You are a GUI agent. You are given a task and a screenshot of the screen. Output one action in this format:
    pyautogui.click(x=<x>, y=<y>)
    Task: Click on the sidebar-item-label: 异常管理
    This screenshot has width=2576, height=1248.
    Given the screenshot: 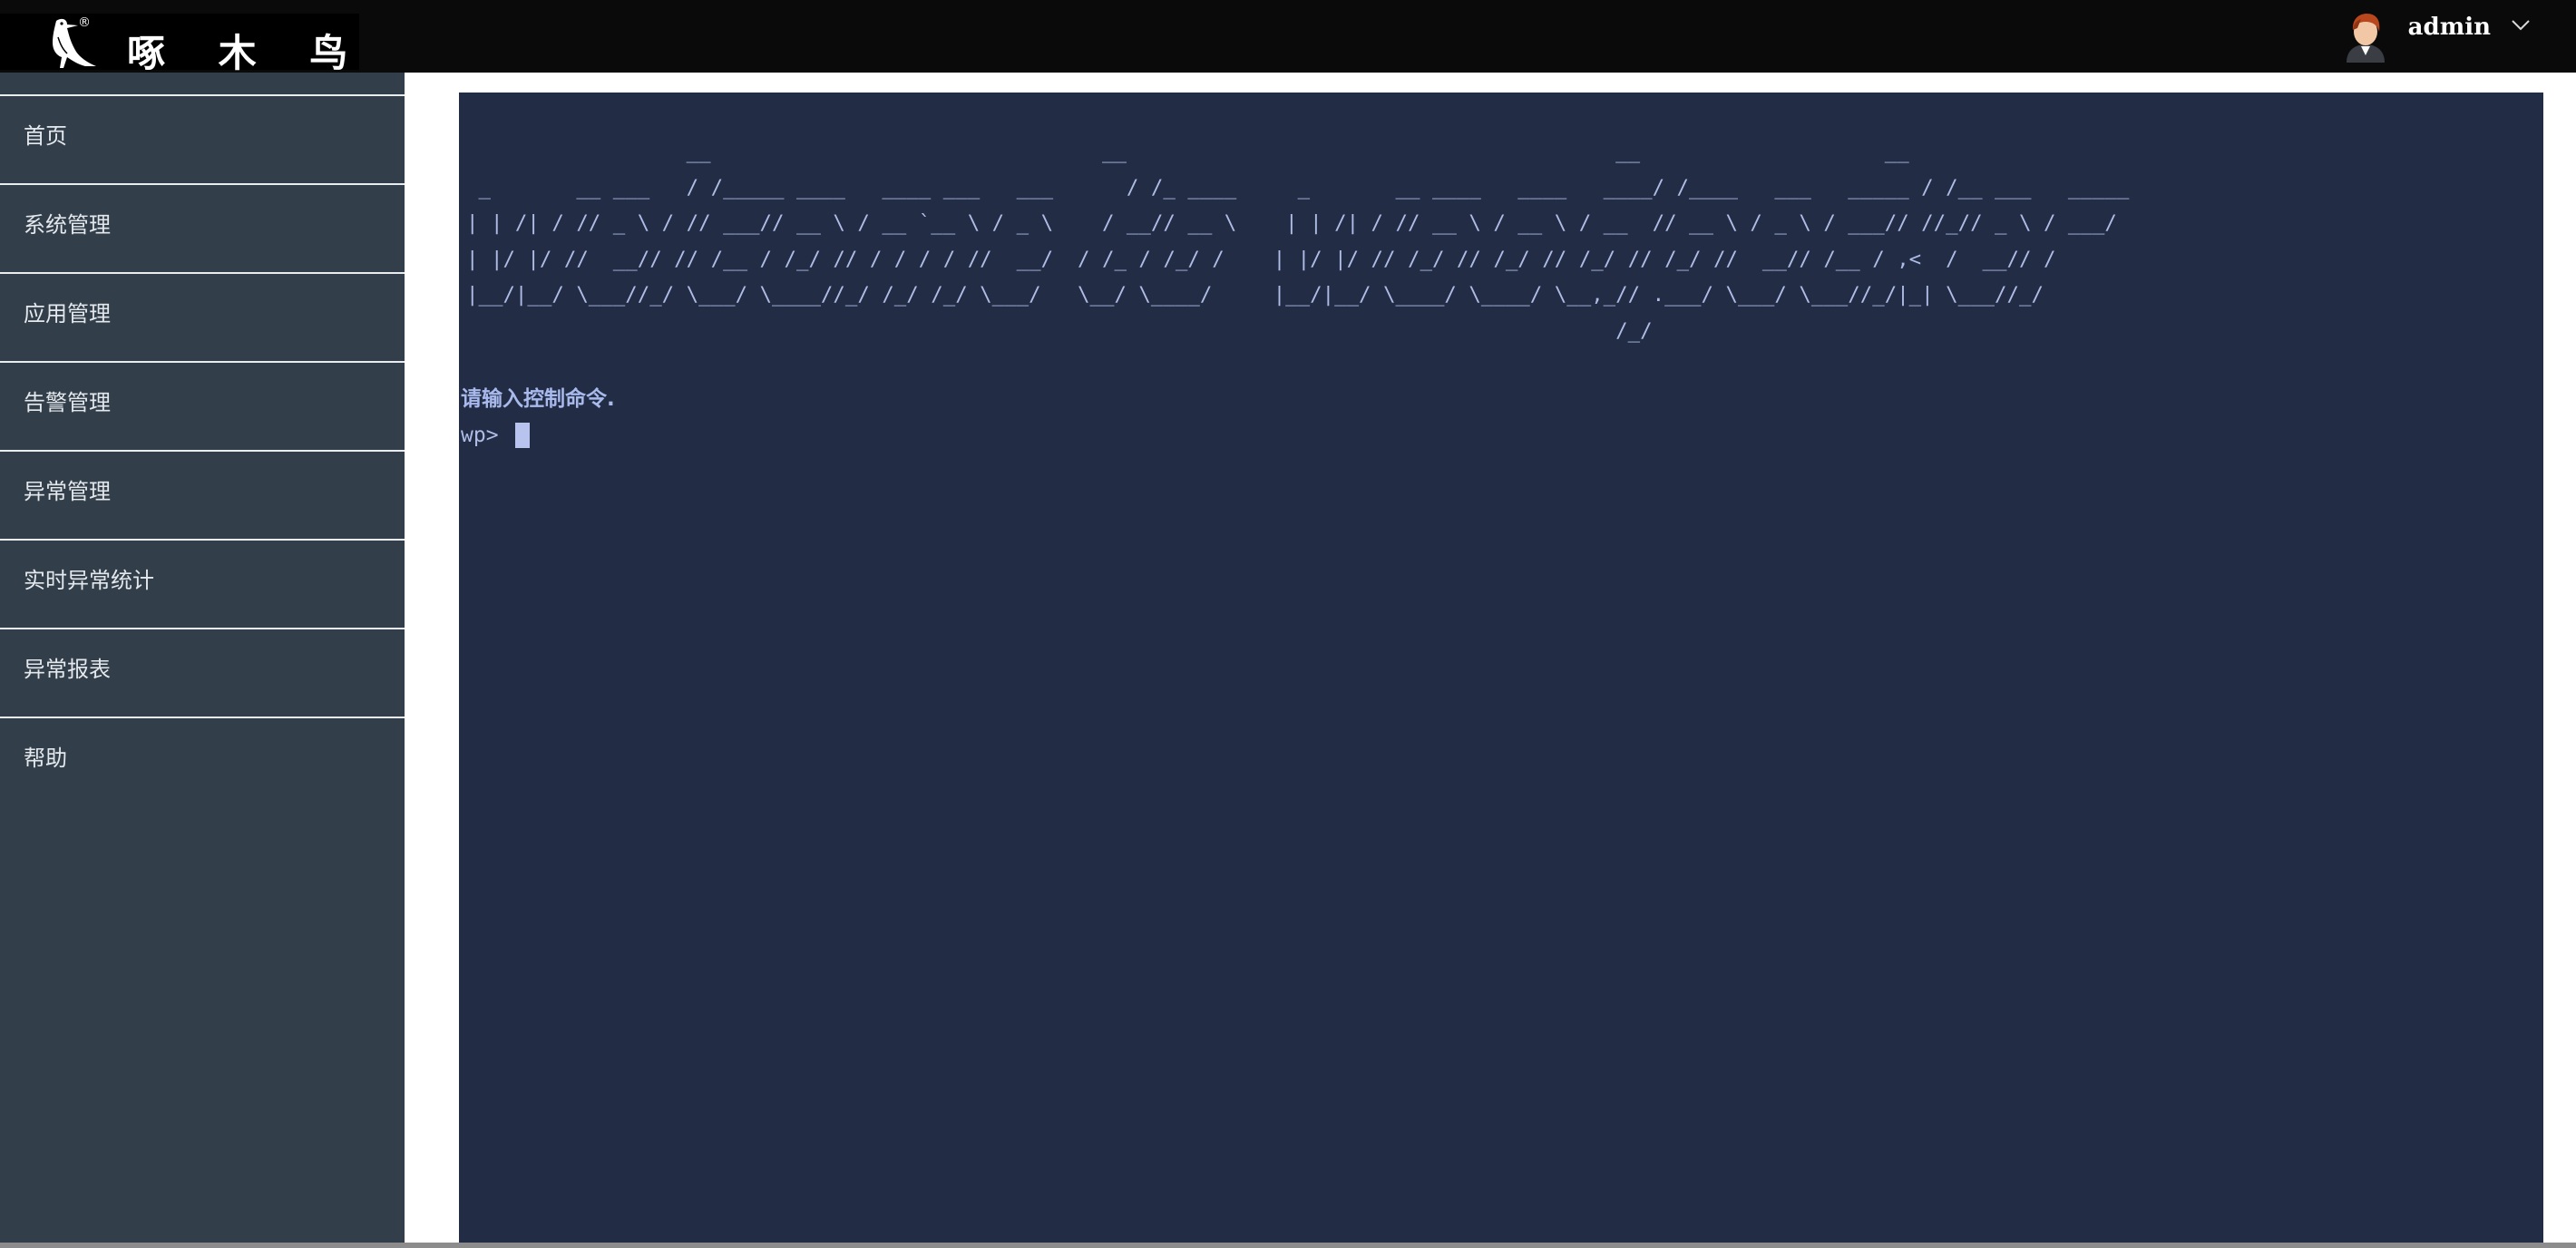 What is the action you would take?
    pyautogui.click(x=67, y=491)
    